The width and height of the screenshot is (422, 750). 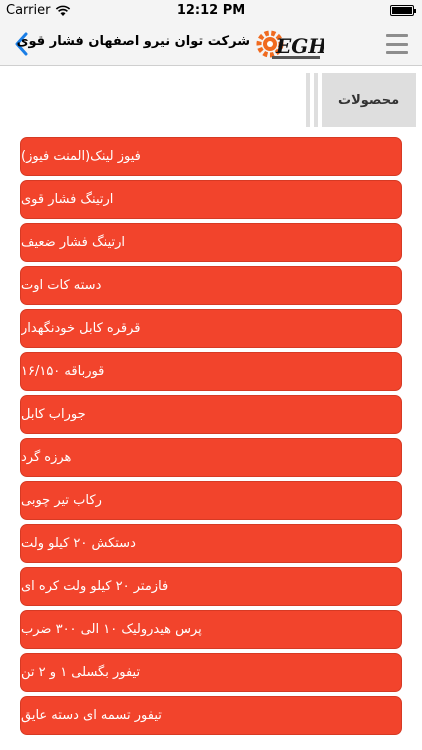 I want to click on section-header: محصولات, so click(x=359, y=100).